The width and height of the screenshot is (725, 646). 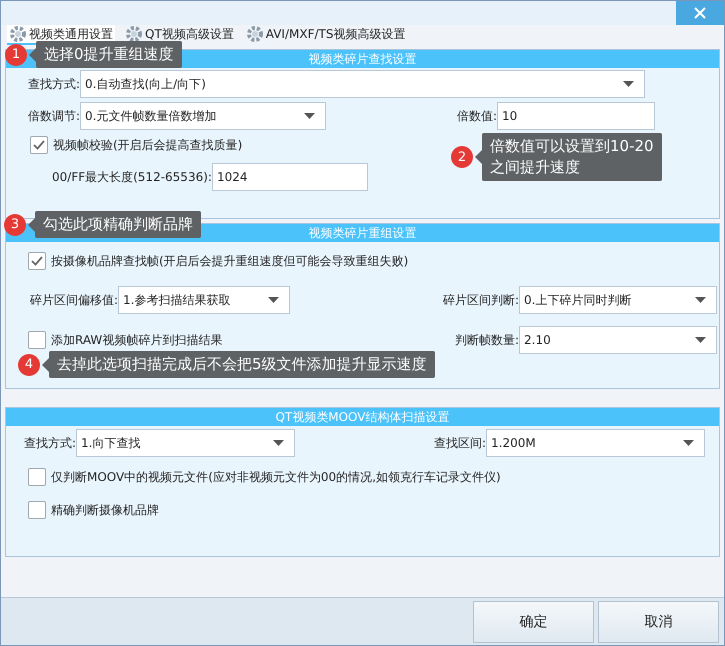 What do you see at coordinates (204, 300) in the screenshot?
I see `dropdown: 1.参考扫描结果获取` at bounding box center [204, 300].